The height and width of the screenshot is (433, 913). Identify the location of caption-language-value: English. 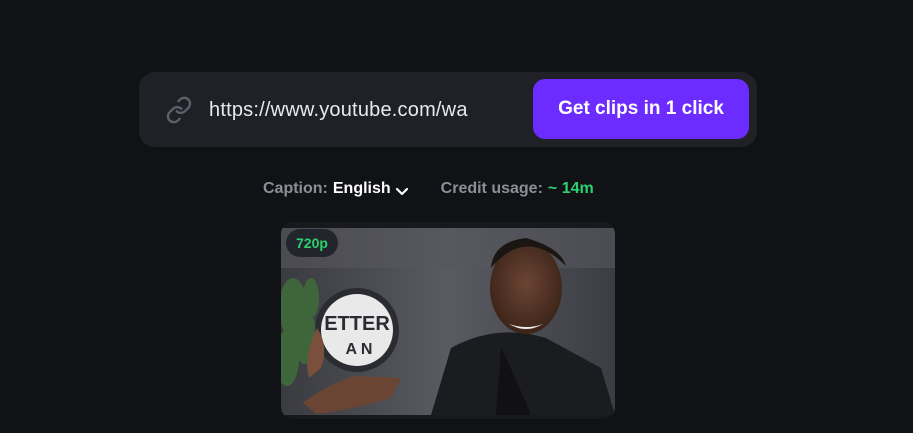
(361, 188).